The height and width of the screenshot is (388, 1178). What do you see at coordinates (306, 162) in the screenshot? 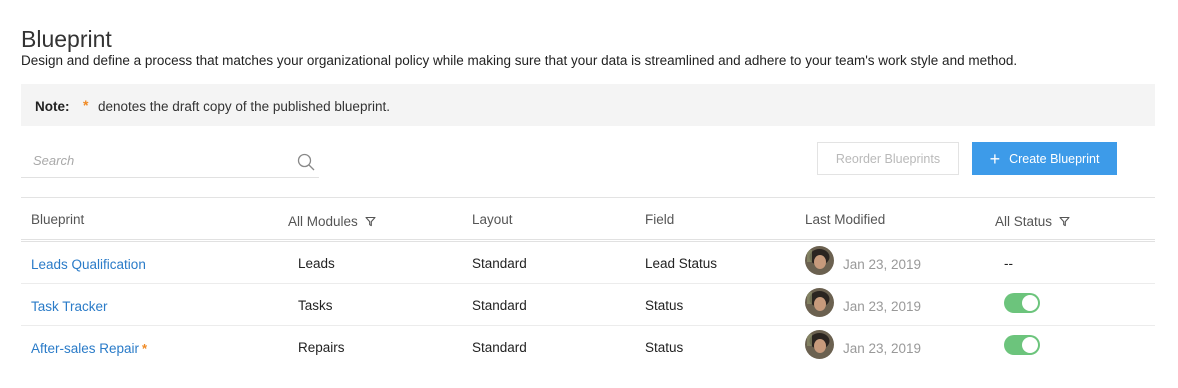
I see `search-icon` at bounding box center [306, 162].